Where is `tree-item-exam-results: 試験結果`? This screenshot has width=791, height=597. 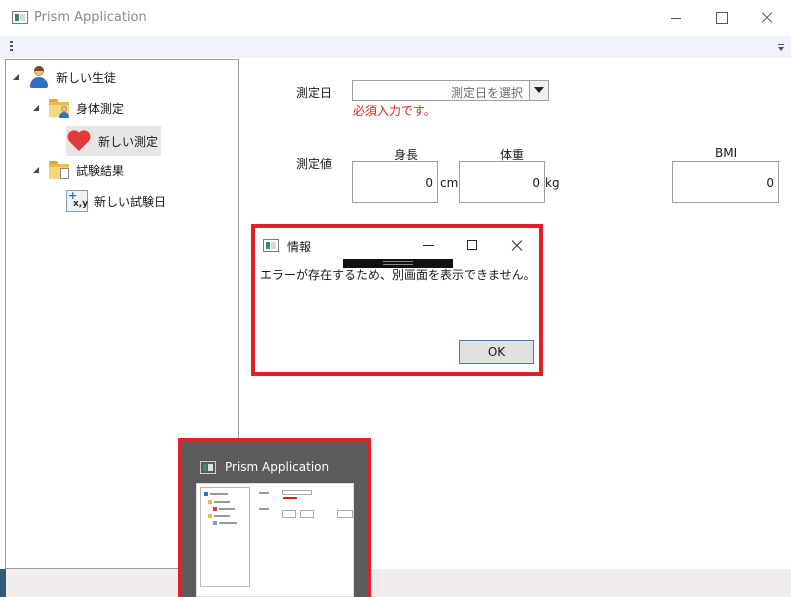
tree-item-exam-results: 試験結果 is located at coordinates (78, 170).